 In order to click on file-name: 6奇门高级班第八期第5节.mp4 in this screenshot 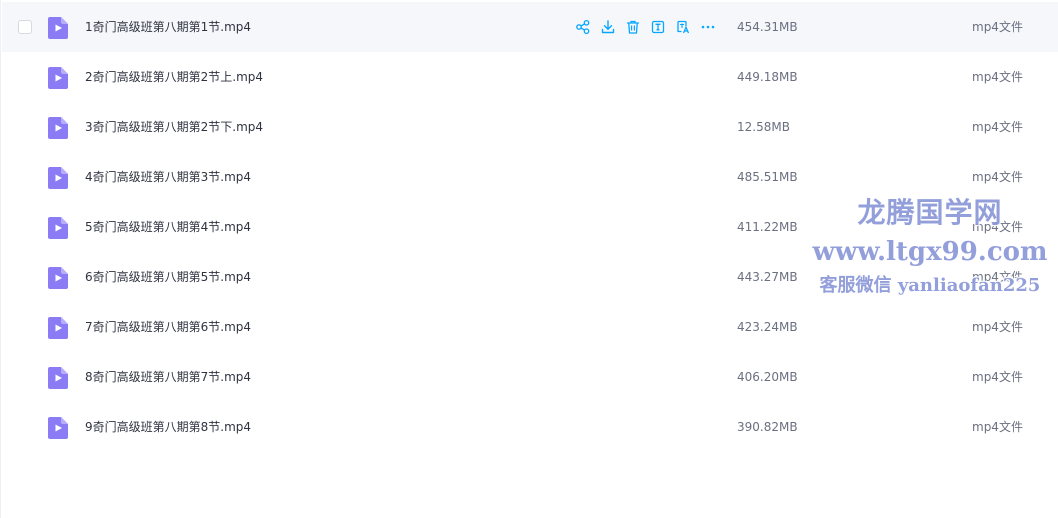, I will do `click(168, 277)`.